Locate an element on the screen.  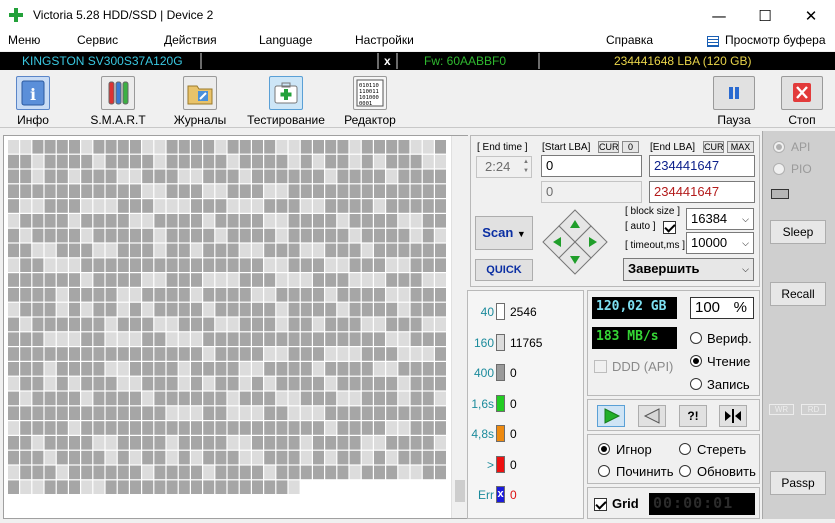
testing-button: Тестирование is located at coordinates (286, 100).